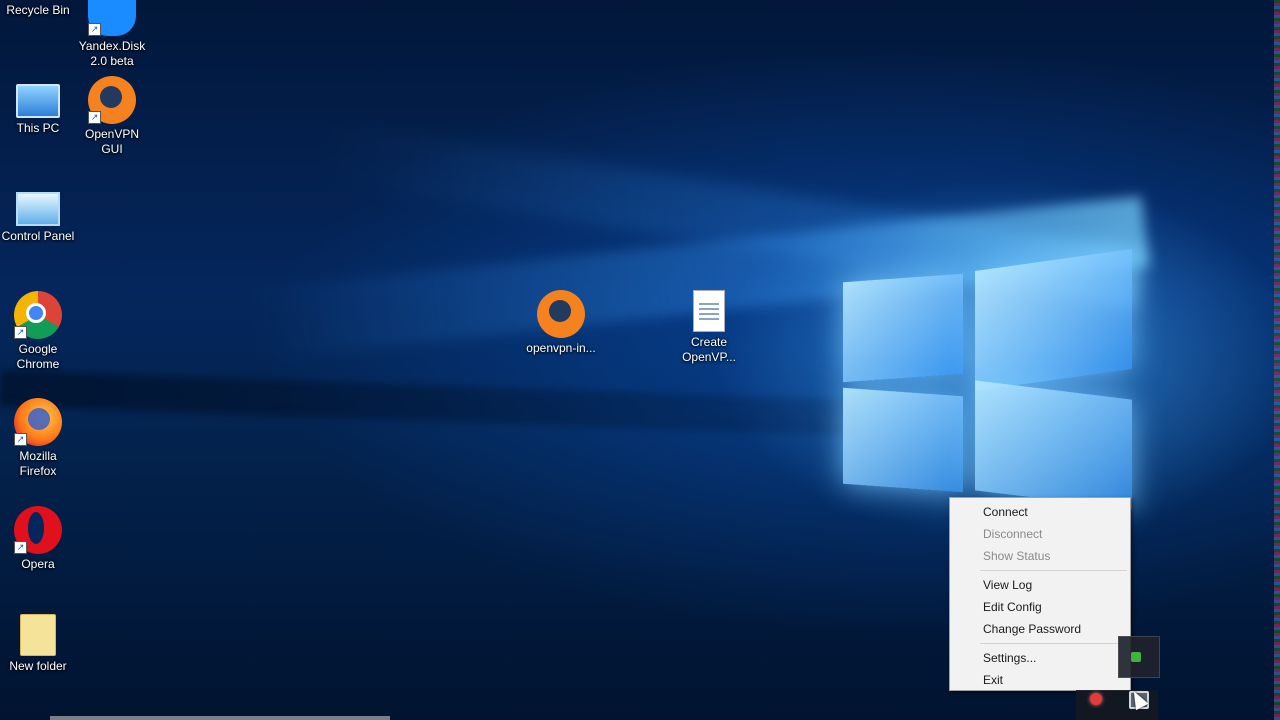  Describe the element at coordinates (1013, 534) in the screenshot. I see `menu-item-disconnect: Disconnect` at that location.